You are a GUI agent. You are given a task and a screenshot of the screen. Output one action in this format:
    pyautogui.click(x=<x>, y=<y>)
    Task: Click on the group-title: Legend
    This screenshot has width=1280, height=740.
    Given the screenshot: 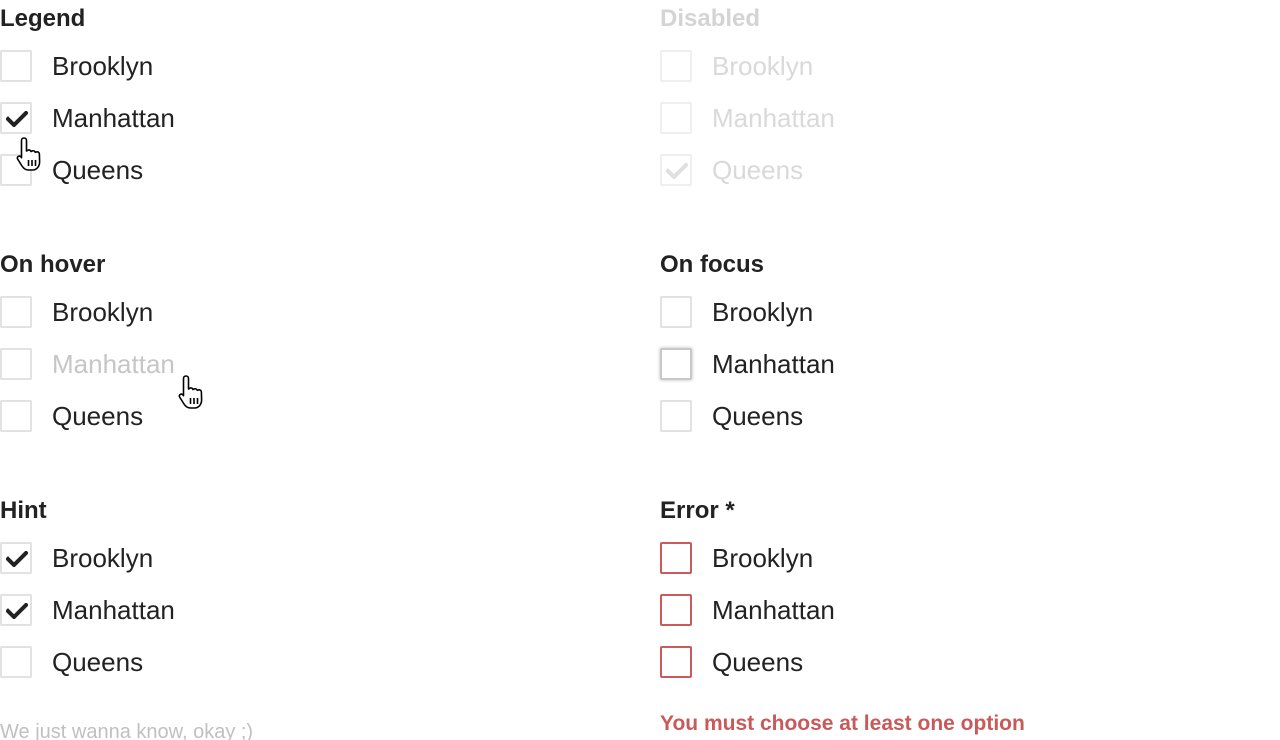 What is the action you would take?
    pyautogui.click(x=43, y=18)
    